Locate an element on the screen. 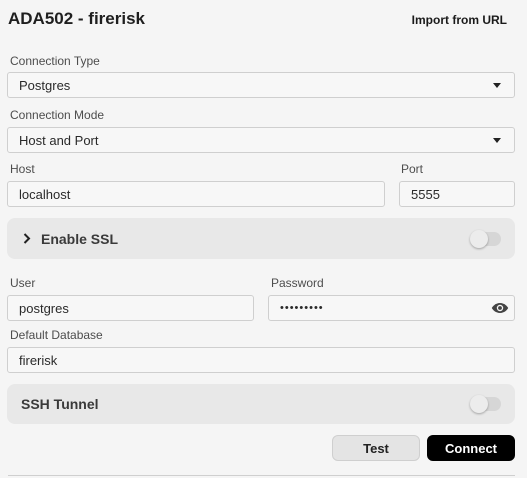 This screenshot has height=478, width=527. ssh-tunnel-toggle is located at coordinates (485, 404).